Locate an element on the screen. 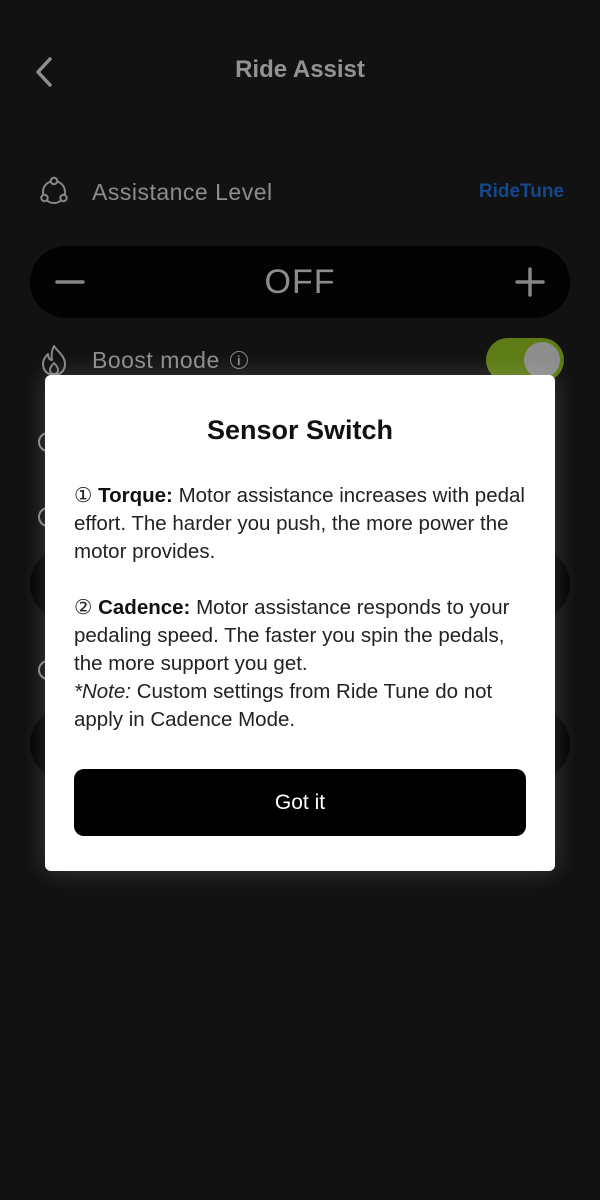 This screenshot has height=1200, width=600. torque-number: ① is located at coordinates (83, 495).